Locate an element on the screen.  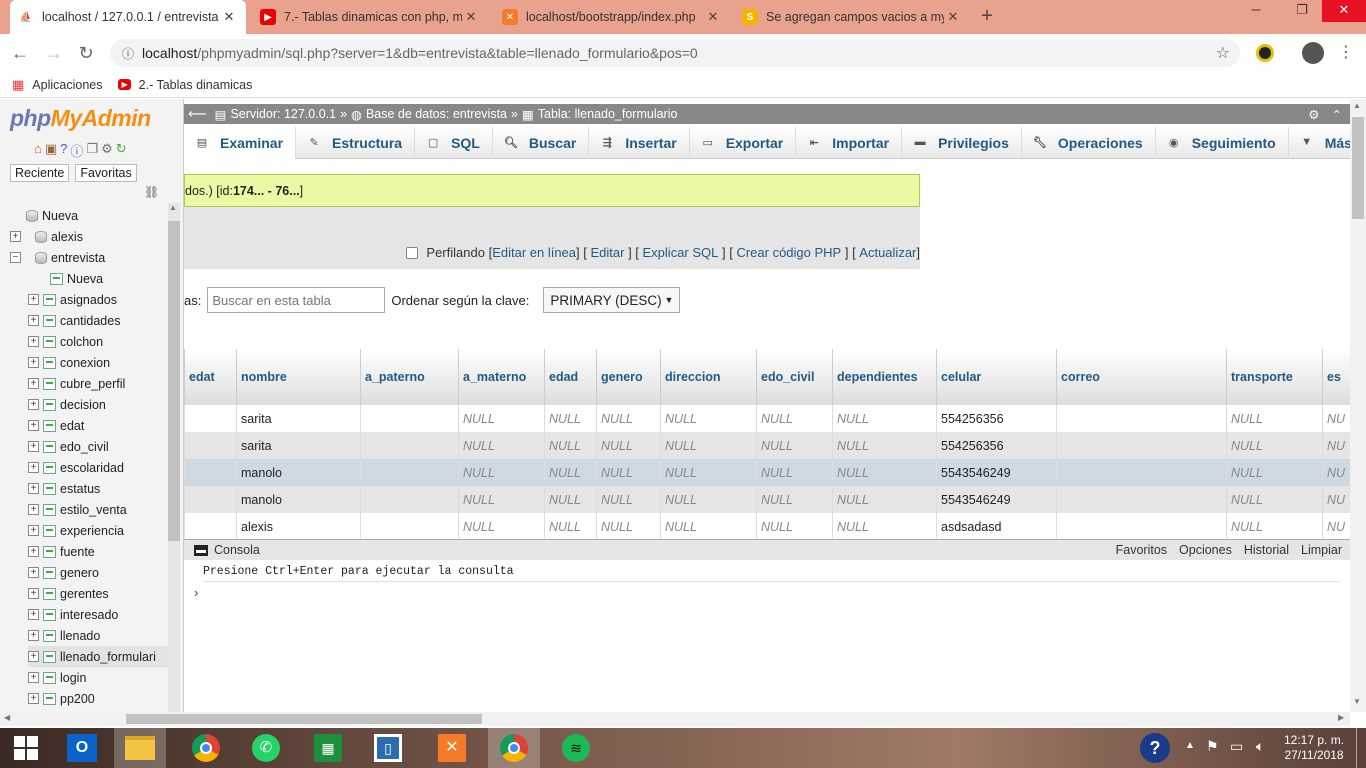
edit-link: Editar is located at coordinates (607, 252).